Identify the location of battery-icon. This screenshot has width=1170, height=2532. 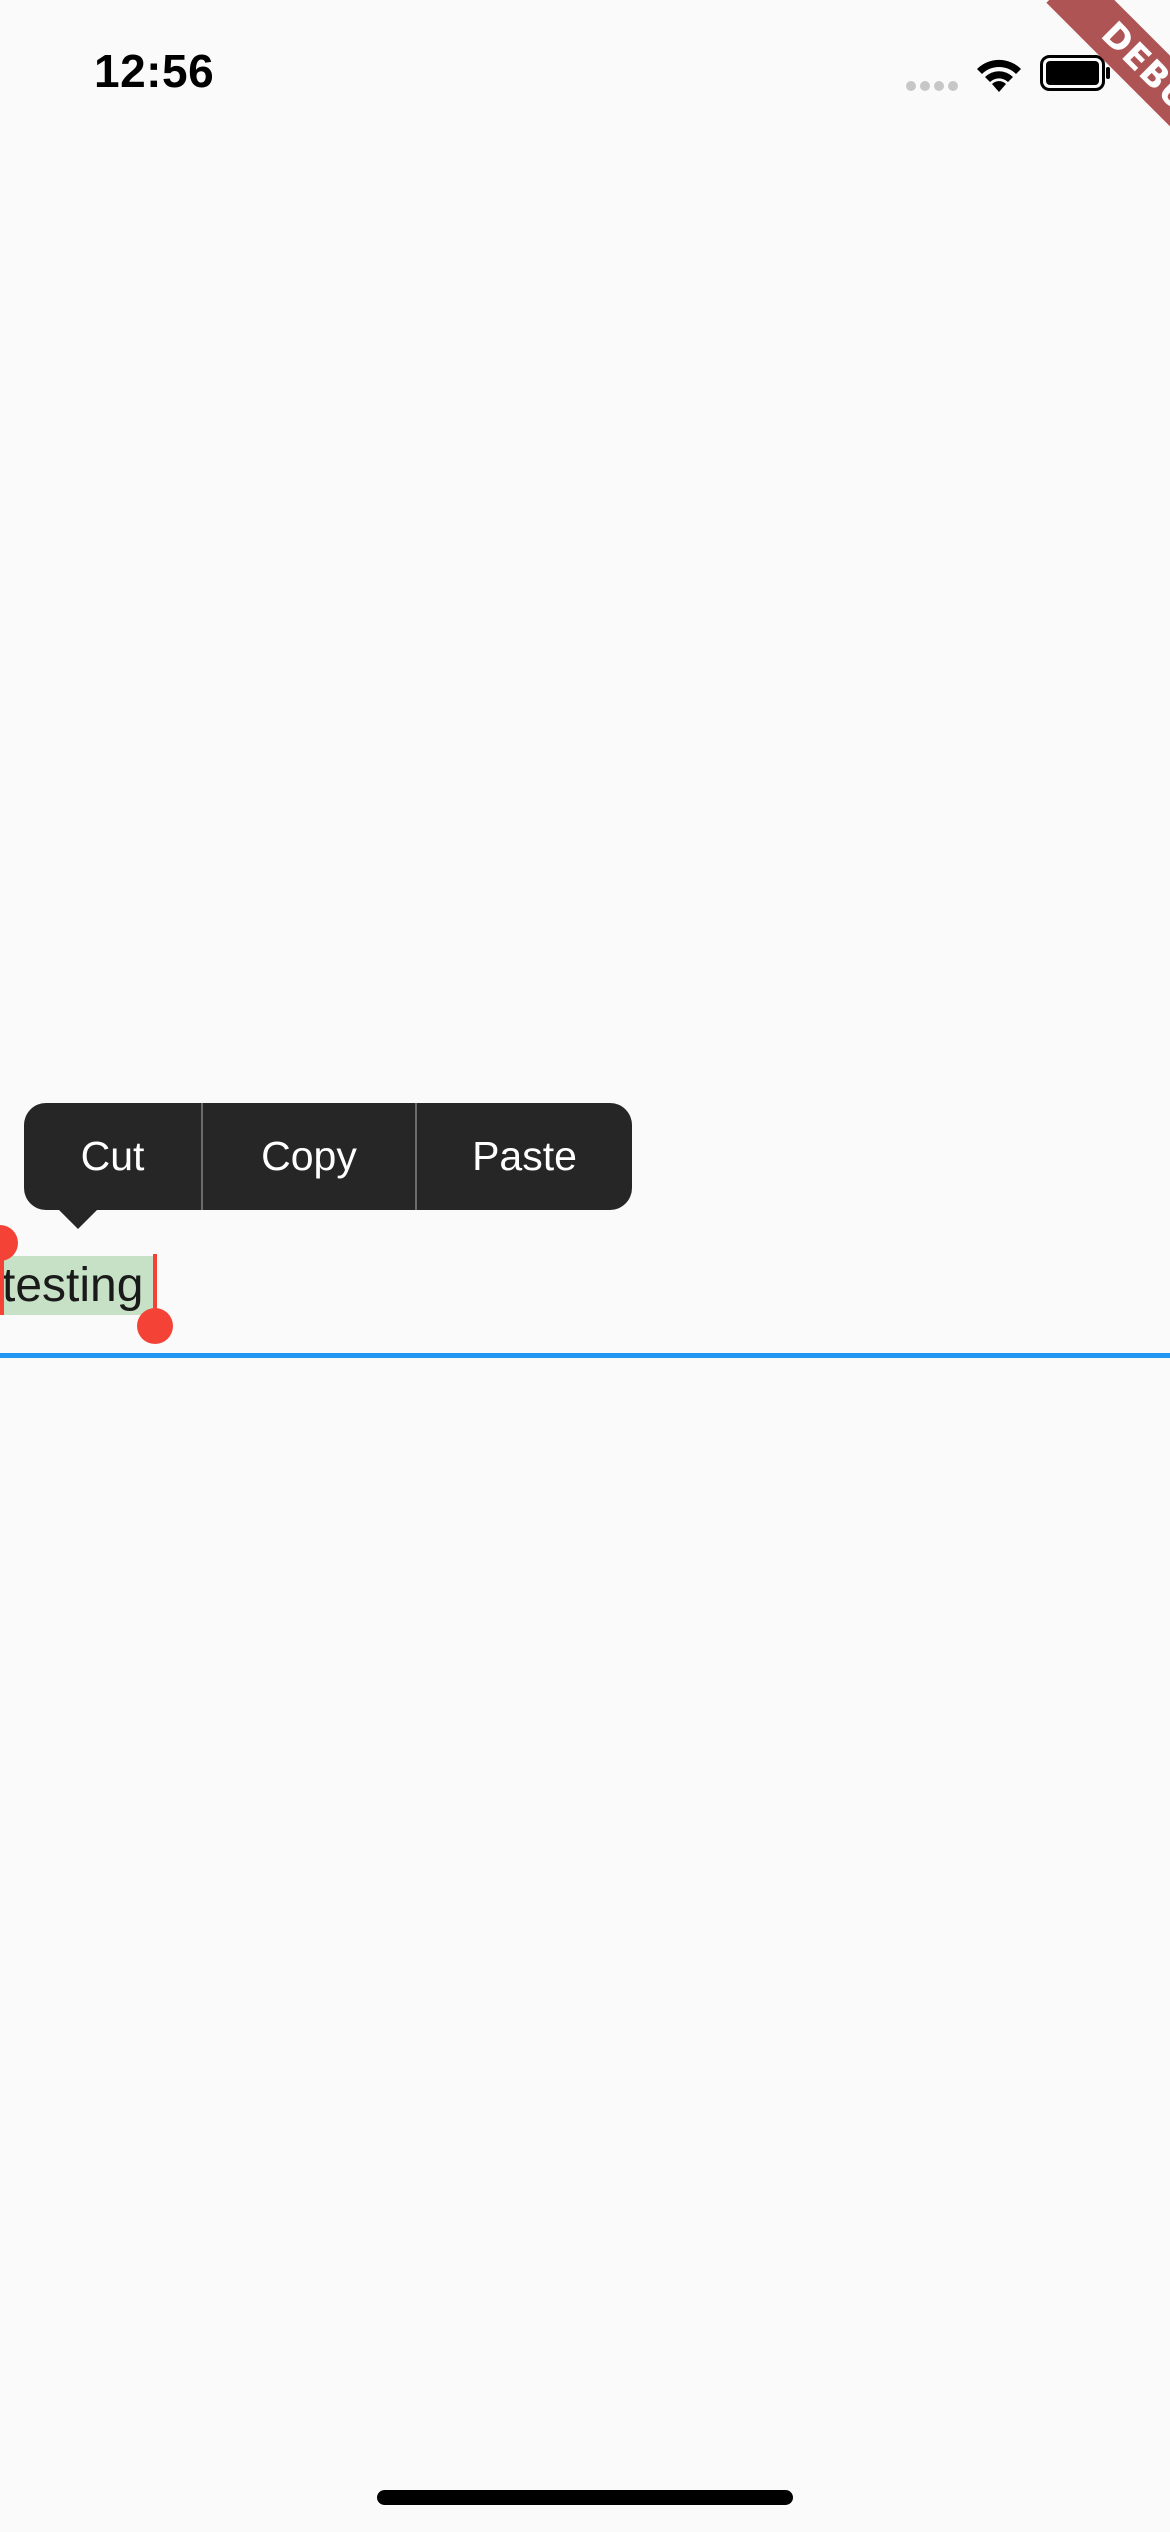
(1075, 73).